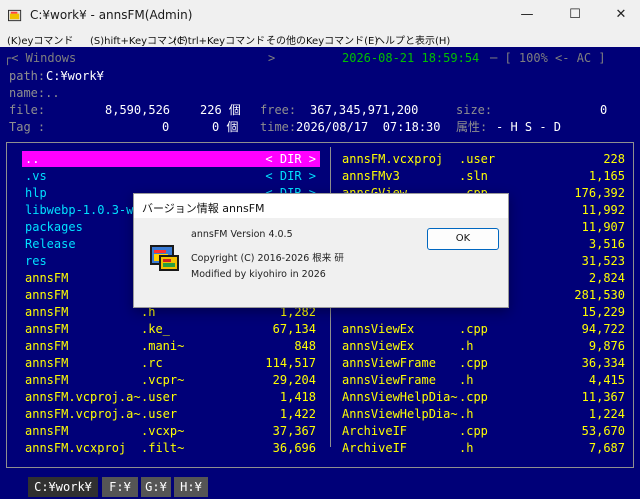  I want to click on right-file-size: 11,992, so click(603, 210).